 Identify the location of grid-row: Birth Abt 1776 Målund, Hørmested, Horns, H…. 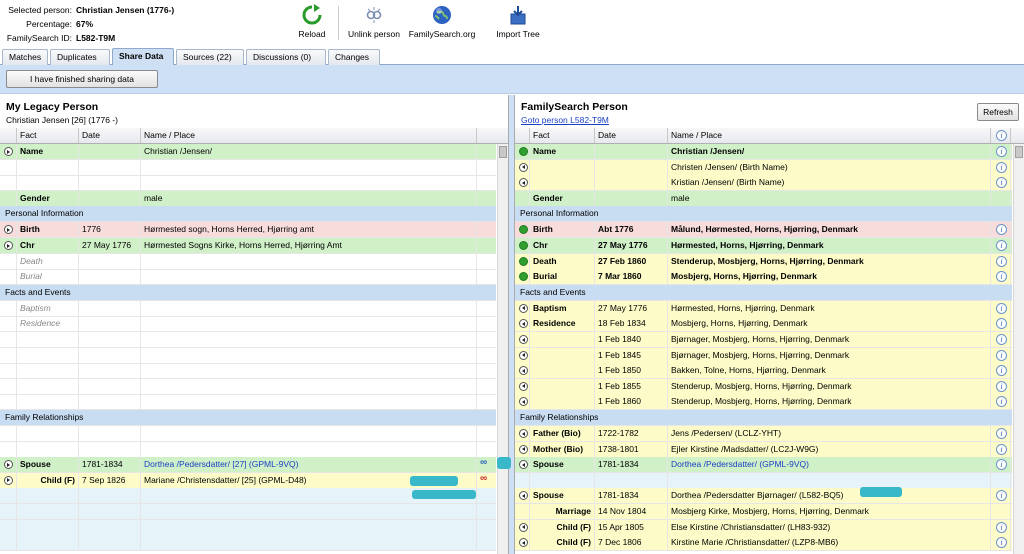
(763, 230).